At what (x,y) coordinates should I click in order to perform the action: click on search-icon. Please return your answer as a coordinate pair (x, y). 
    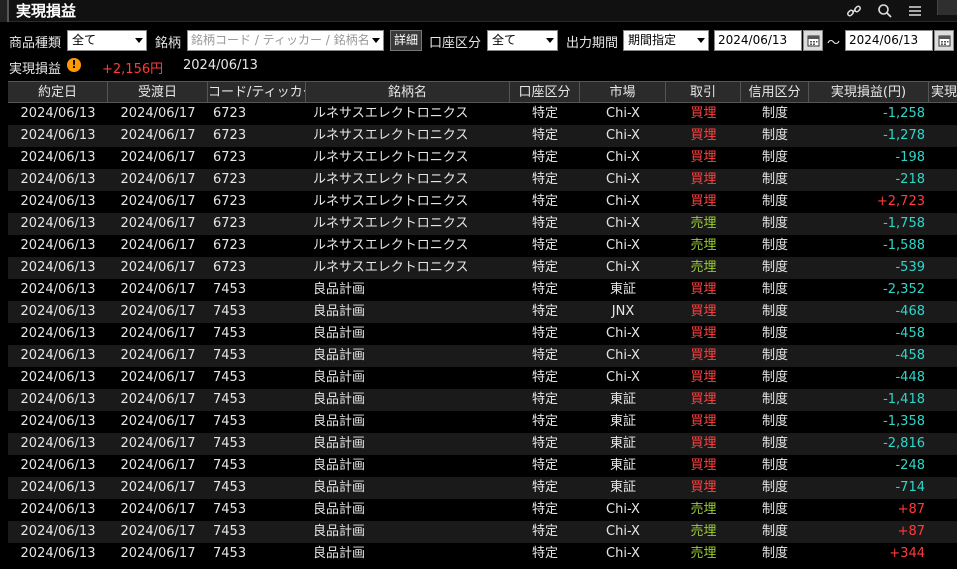
    Looking at the image, I should click on (885, 11).